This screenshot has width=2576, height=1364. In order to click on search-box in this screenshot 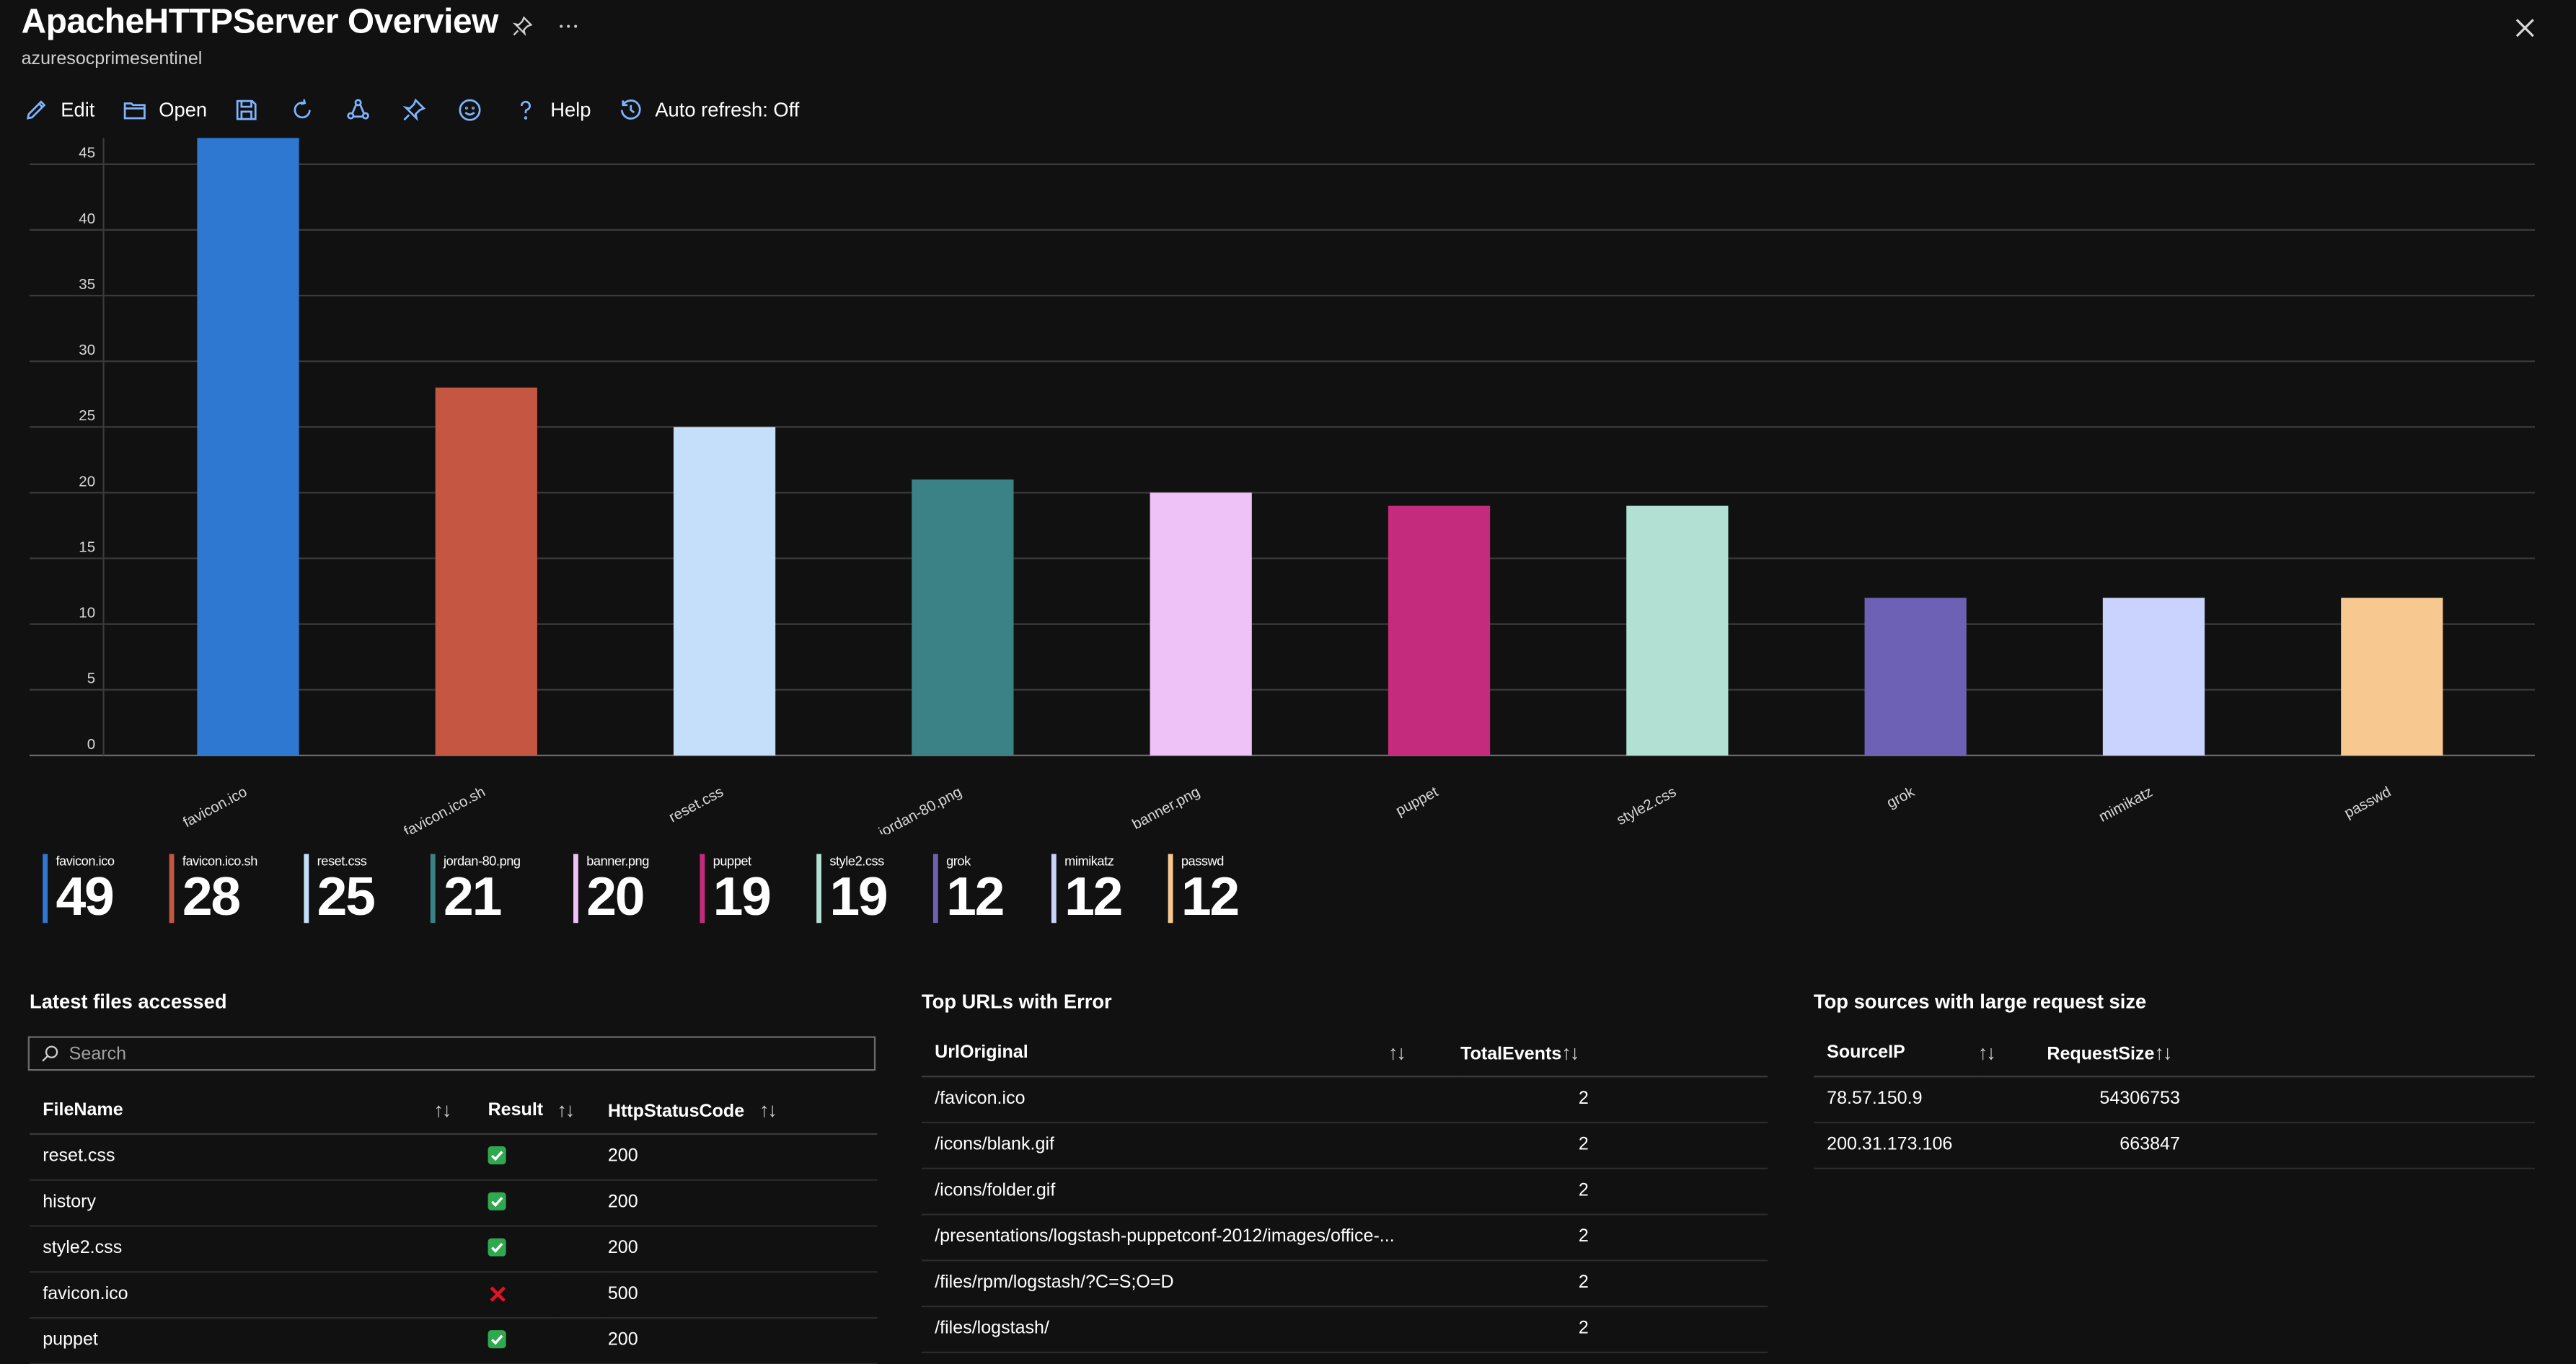, I will do `click(451, 1053)`.